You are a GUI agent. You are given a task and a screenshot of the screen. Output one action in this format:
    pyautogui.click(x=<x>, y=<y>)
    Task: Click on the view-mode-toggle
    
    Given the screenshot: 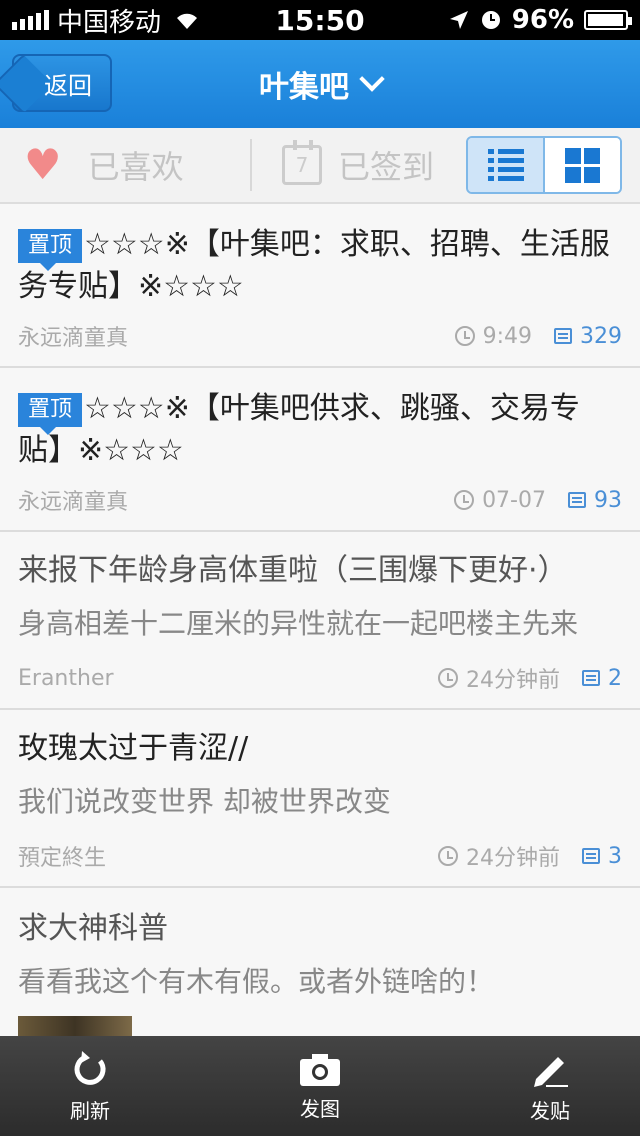 What is the action you would take?
    pyautogui.click(x=544, y=165)
    